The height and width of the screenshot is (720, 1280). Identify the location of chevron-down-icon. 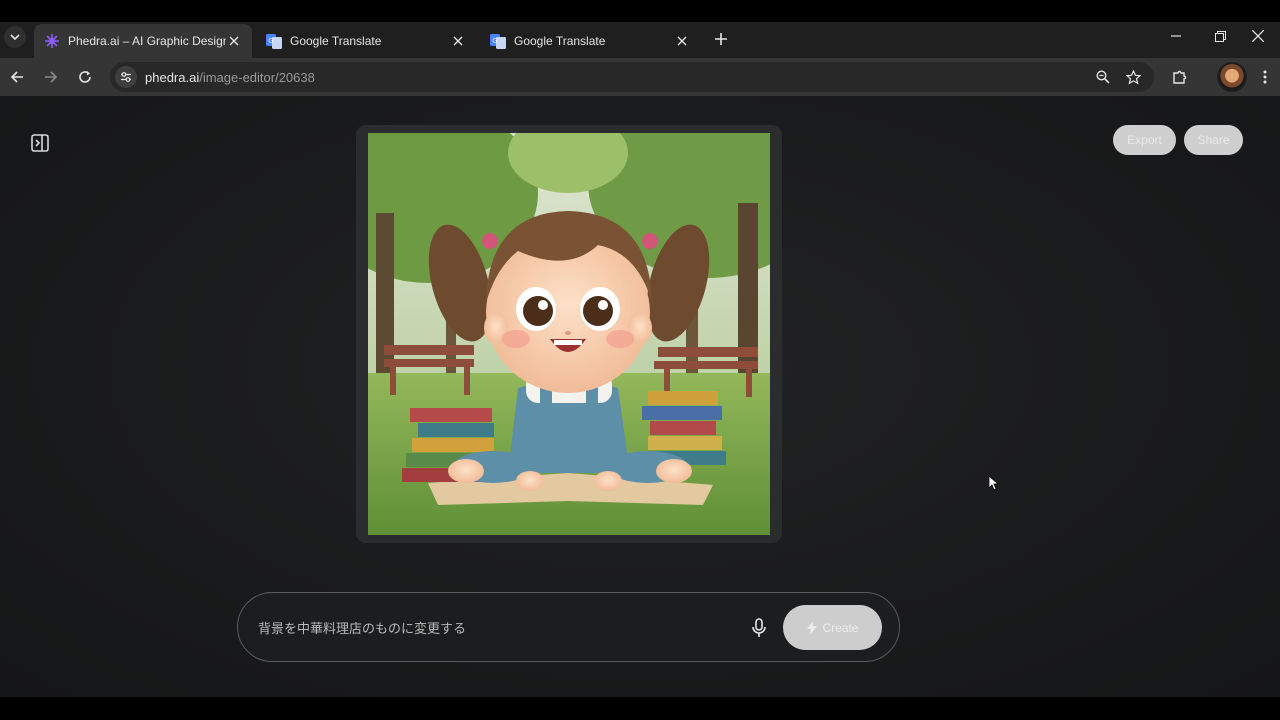
(15, 37).